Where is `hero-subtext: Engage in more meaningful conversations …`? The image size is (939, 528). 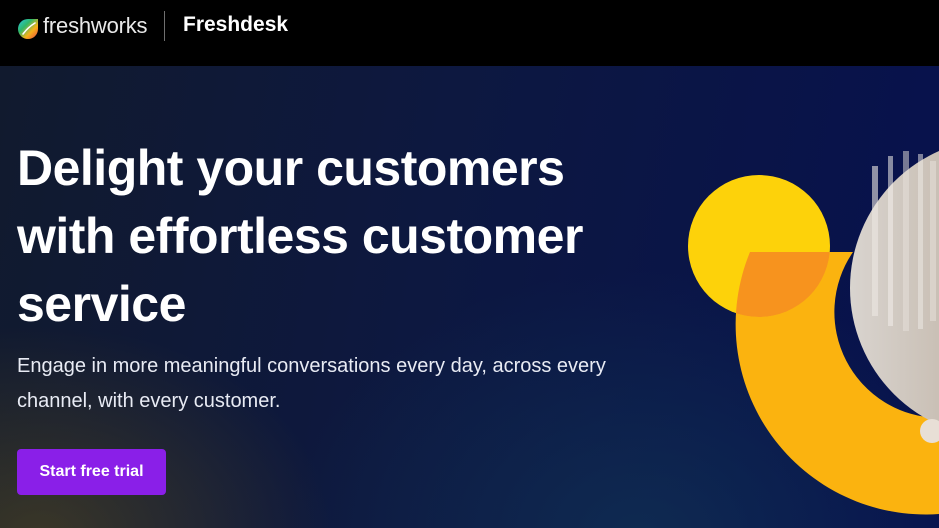 hero-subtext: Engage in more meaningful conversations … is located at coordinates (311, 383).